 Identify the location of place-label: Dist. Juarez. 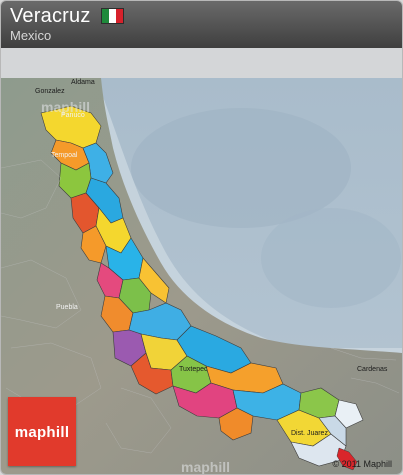
(309, 433).